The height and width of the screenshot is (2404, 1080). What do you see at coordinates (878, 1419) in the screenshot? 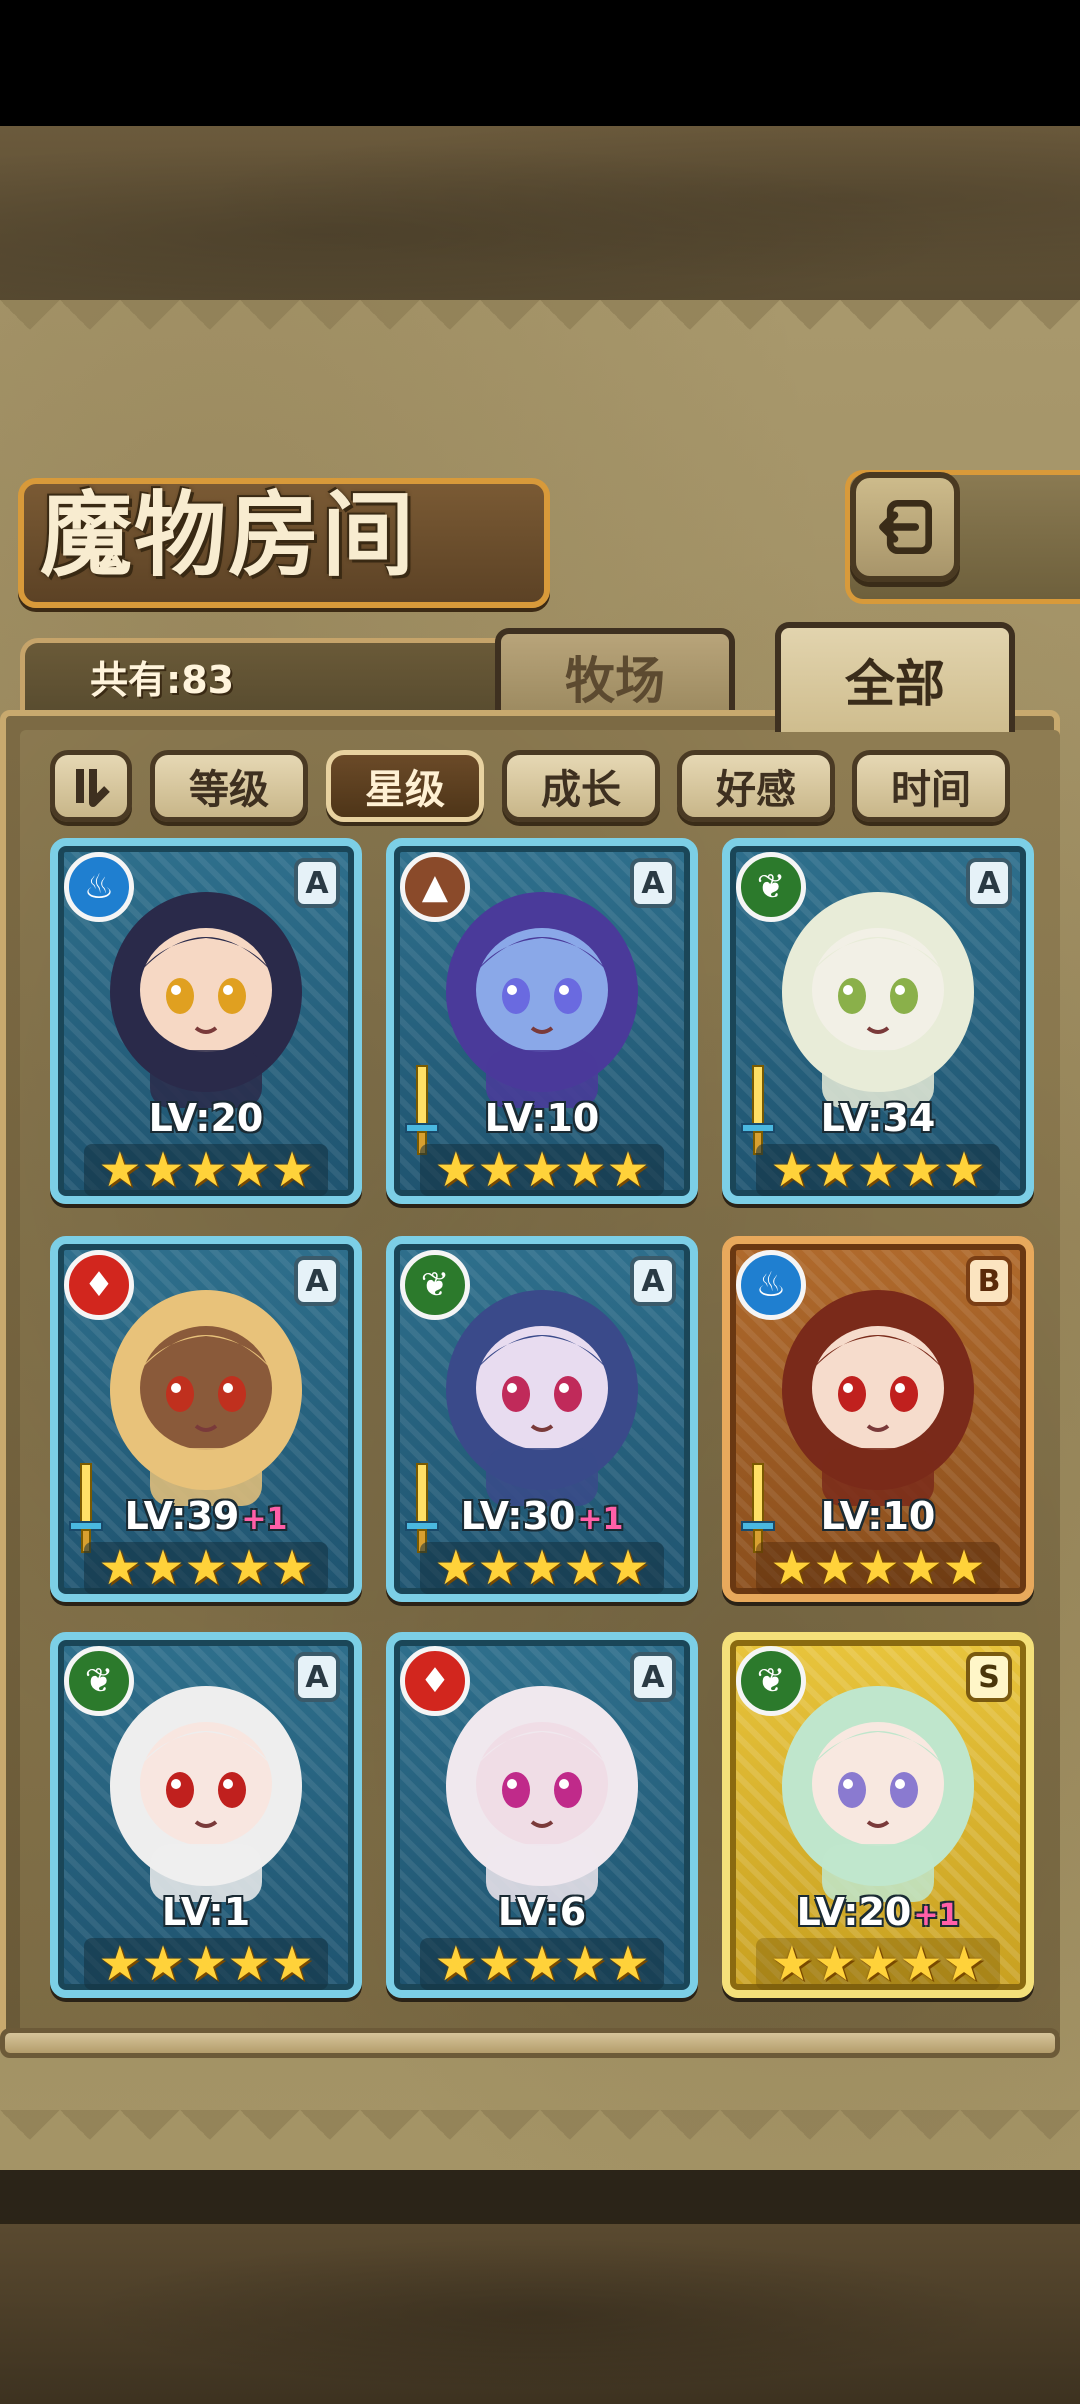
I see `monster-card: ♨ B LV:10 ★★★★★` at bounding box center [878, 1419].